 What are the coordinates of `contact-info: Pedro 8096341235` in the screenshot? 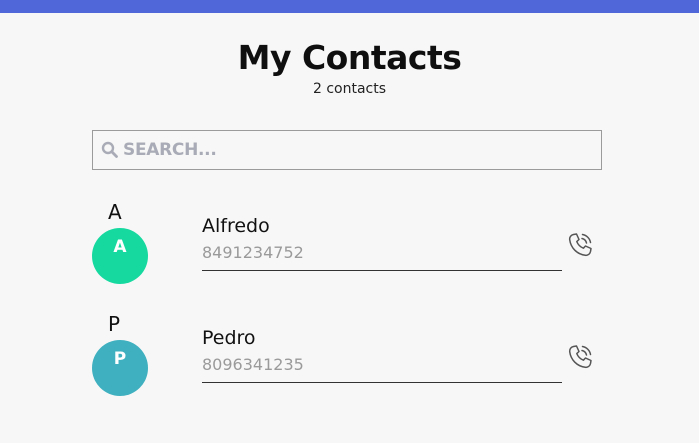 It's located at (382, 353).